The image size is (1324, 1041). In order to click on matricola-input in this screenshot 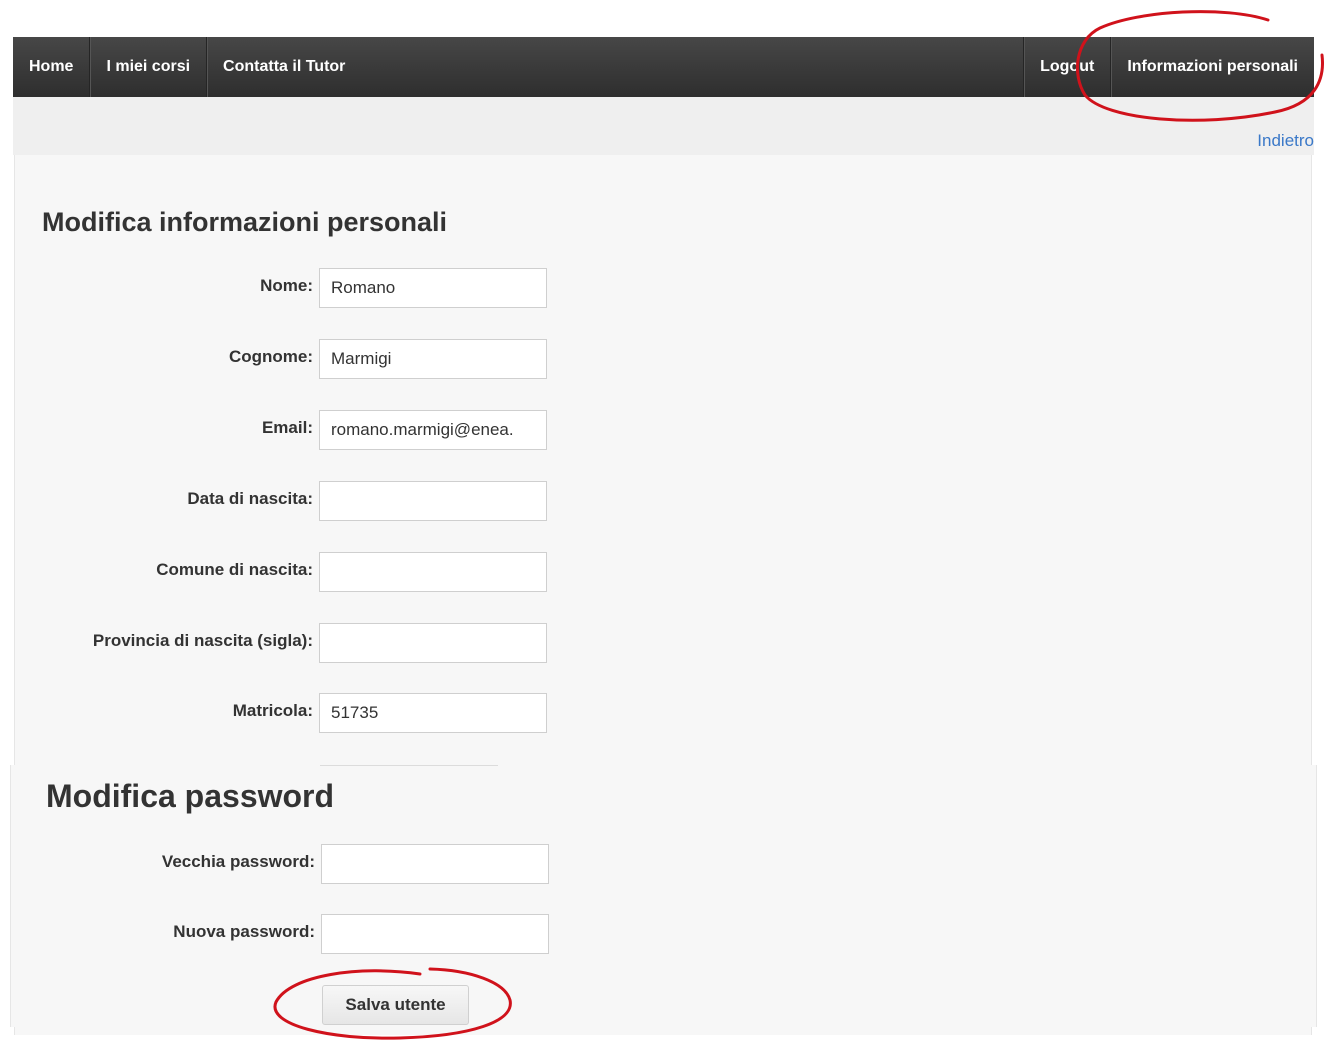, I will do `click(433, 713)`.